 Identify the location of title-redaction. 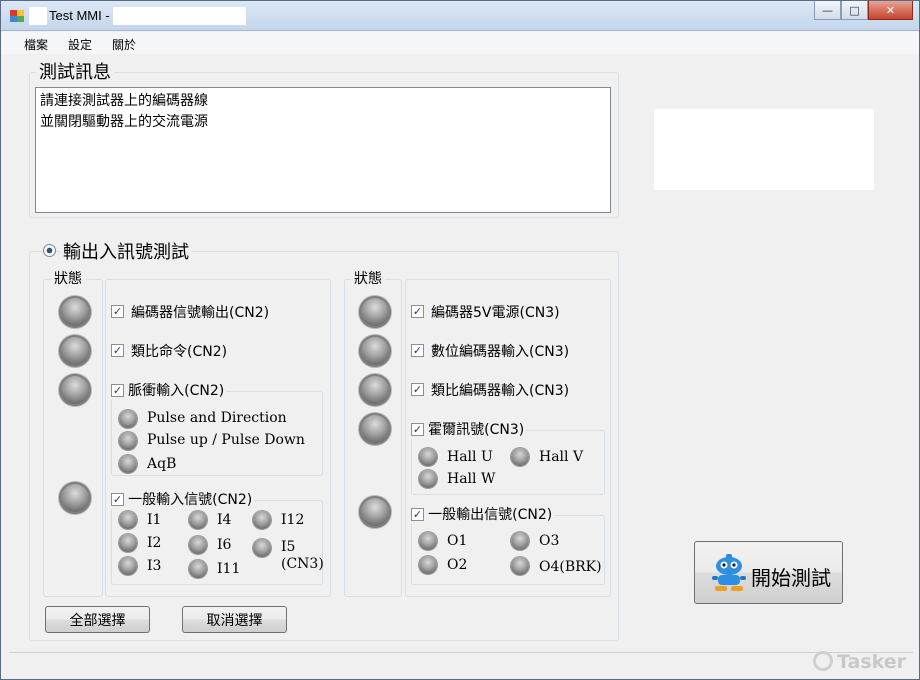
(179, 16).